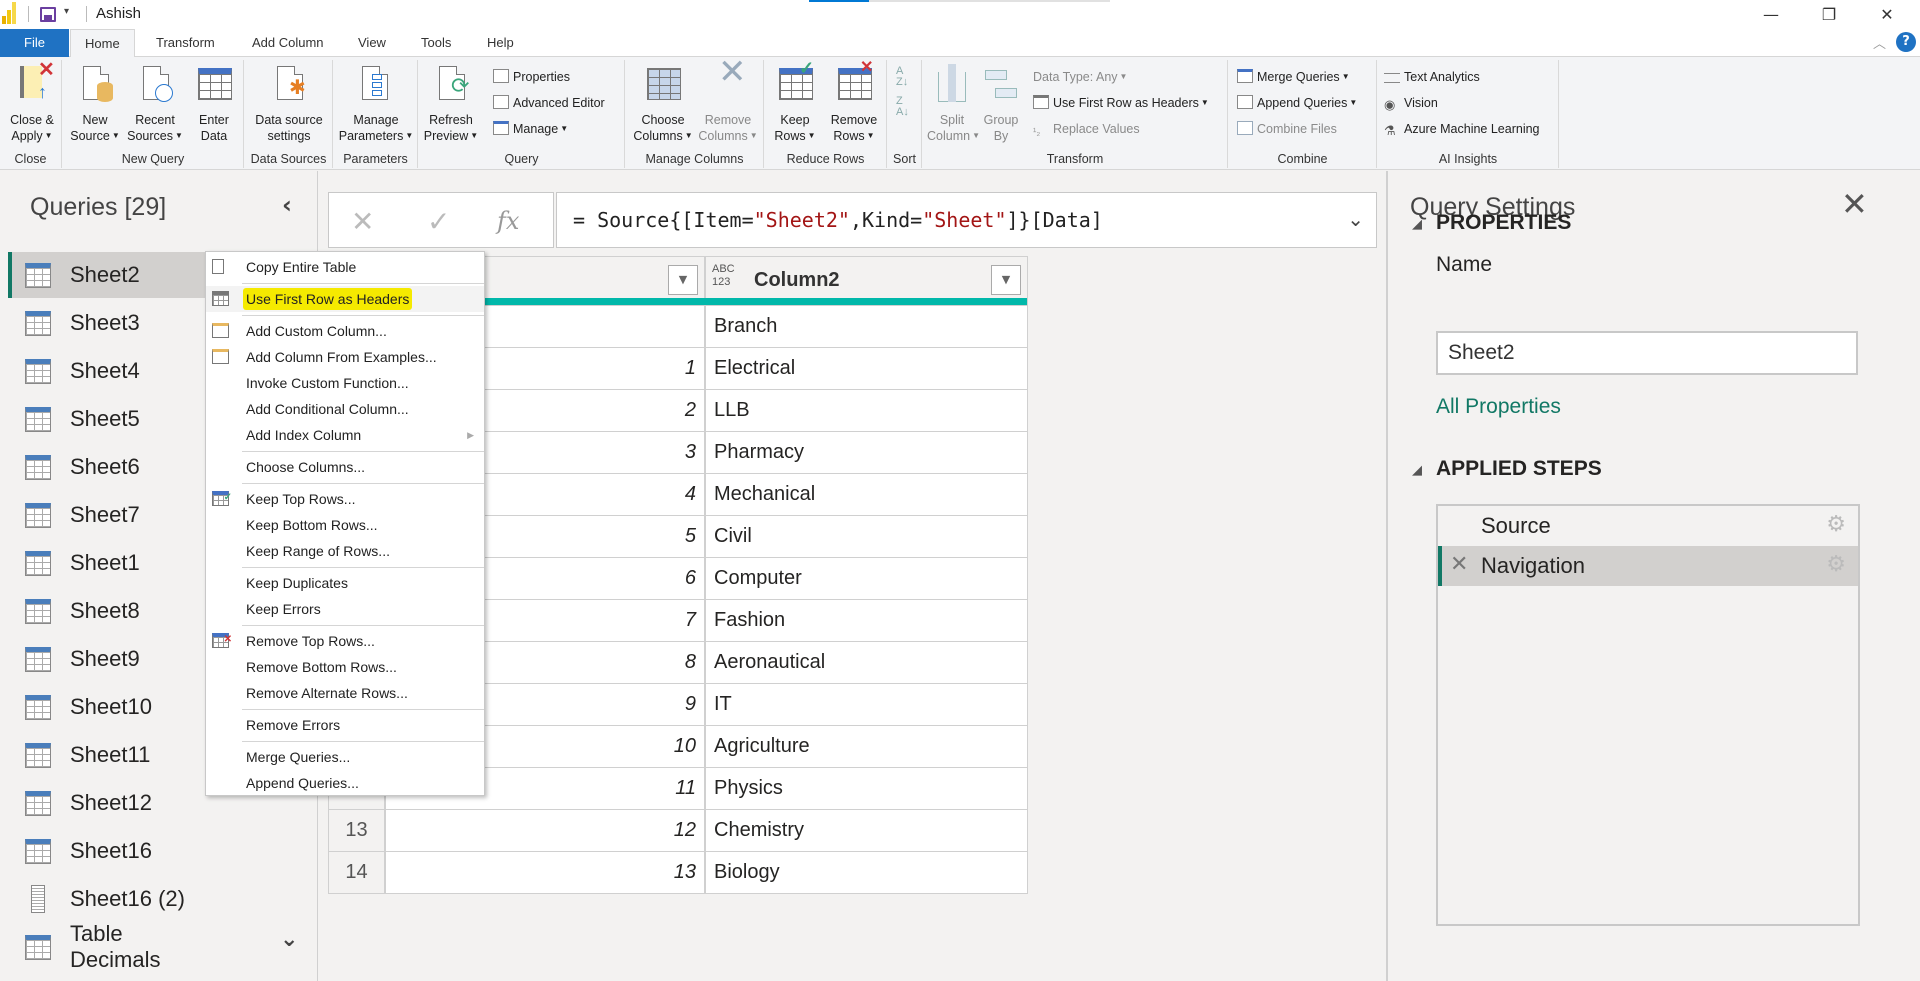 The width and height of the screenshot is (1920, 981). Describe the element at coordinates (1293, 77) in the screenshot. I see `merge-queries-button: Merge Queries ▼` at that location.